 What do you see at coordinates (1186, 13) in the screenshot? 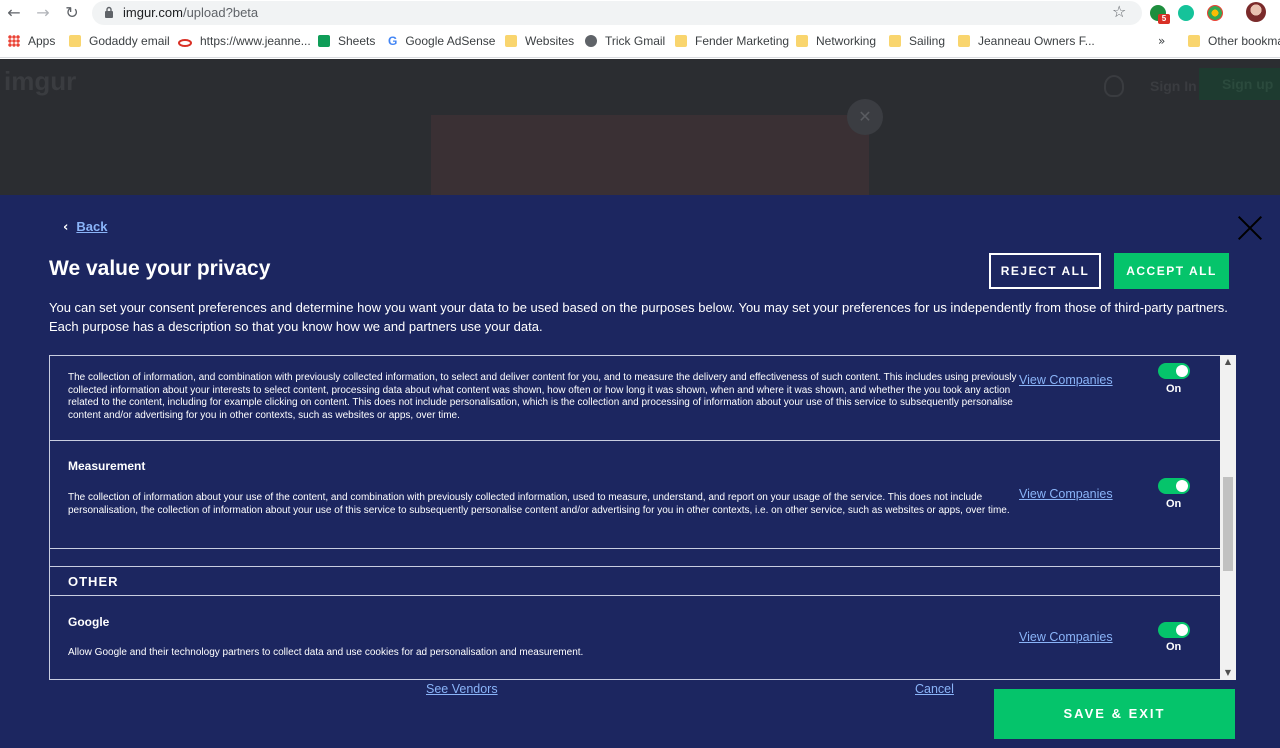
I see `grammarly-extension-icon` at bounding box center [1186, 13].